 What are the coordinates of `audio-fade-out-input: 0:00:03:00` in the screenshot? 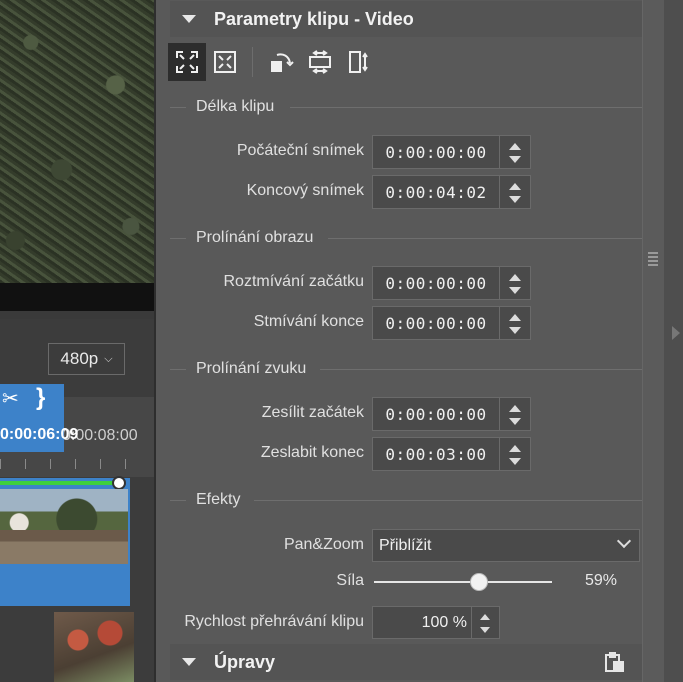 It's located at (436, 454).